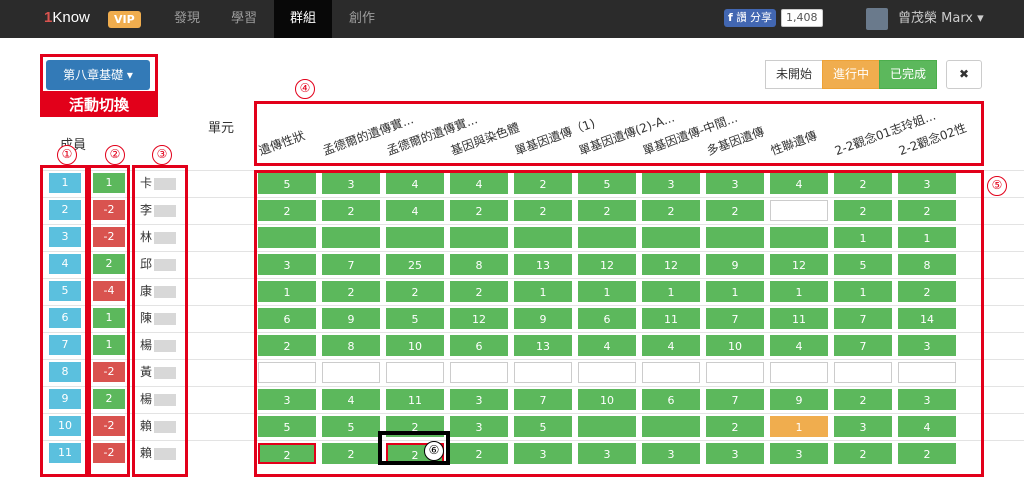  I want to click on status-done: 已完成, so click(908, 74).